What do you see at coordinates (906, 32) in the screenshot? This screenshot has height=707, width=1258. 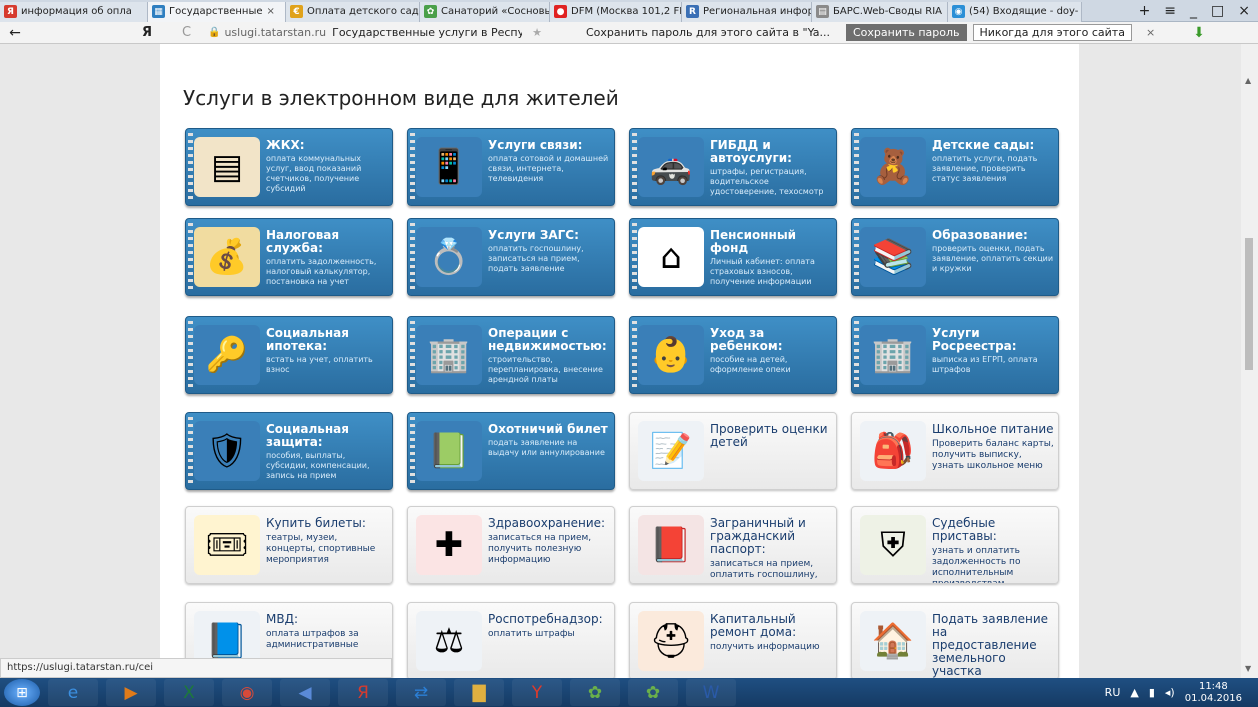 I see `save-password-button: Сохранить пароль` at bounding box center [906, 32].